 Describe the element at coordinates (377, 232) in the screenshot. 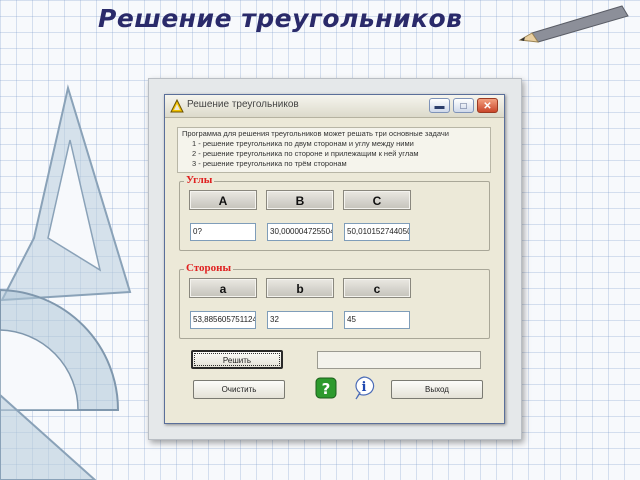

I see `angle-c-input: 50,0101527440509` at that location.